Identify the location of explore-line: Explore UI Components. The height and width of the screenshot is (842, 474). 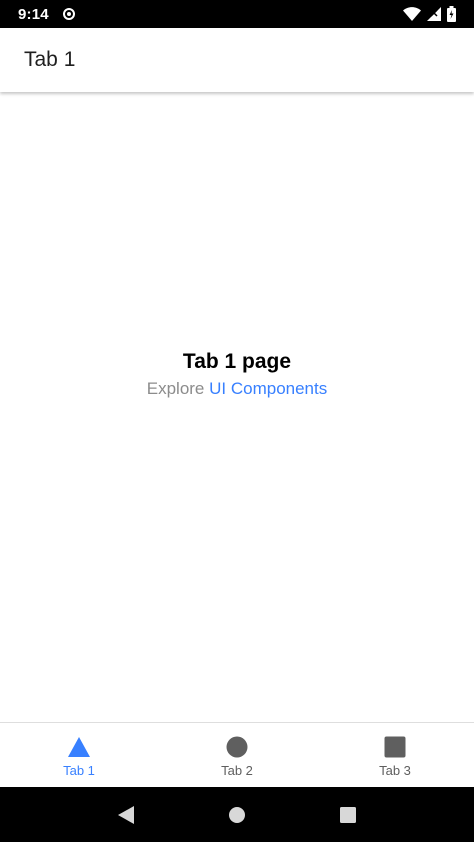
(237, 389).